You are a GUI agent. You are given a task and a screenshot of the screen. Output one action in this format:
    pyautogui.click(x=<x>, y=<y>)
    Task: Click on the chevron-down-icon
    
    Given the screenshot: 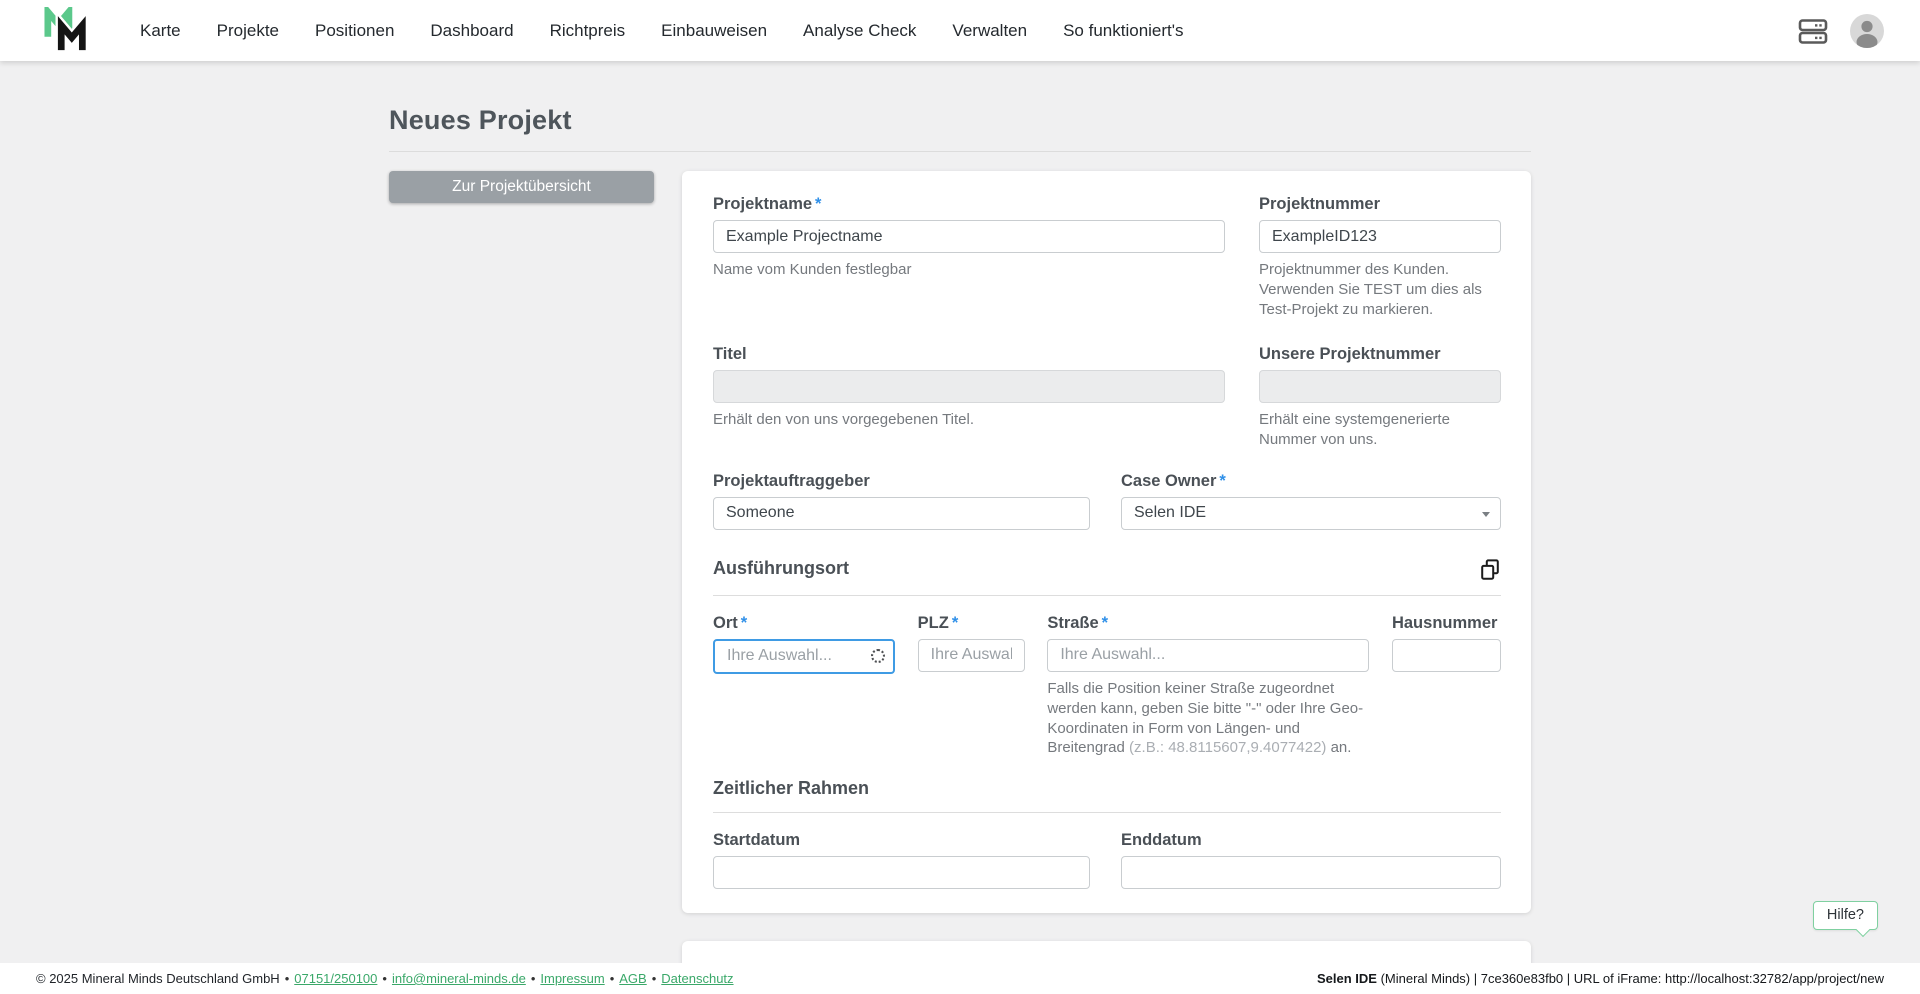 What is the action you would take?
    pyautogui.click(x=1486, y=514)
    